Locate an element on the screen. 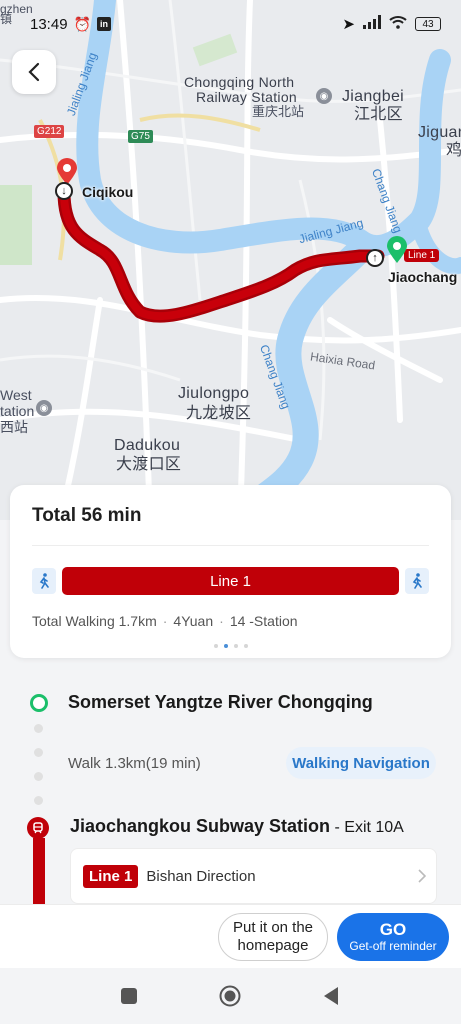 The width and height of the screenshot is (461, 1024). fare: 4Yuan is located at coordinates (193, 621).